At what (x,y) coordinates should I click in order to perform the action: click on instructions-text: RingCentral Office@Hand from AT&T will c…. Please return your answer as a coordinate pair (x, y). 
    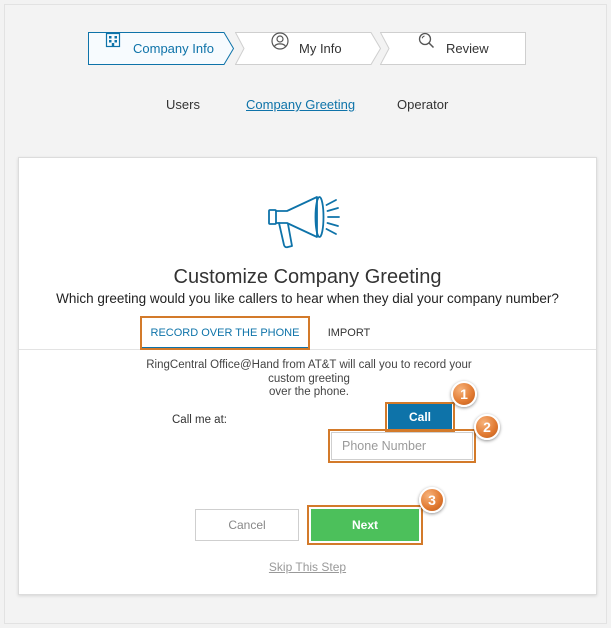
    Looking at the image, I should click on (309, 379).